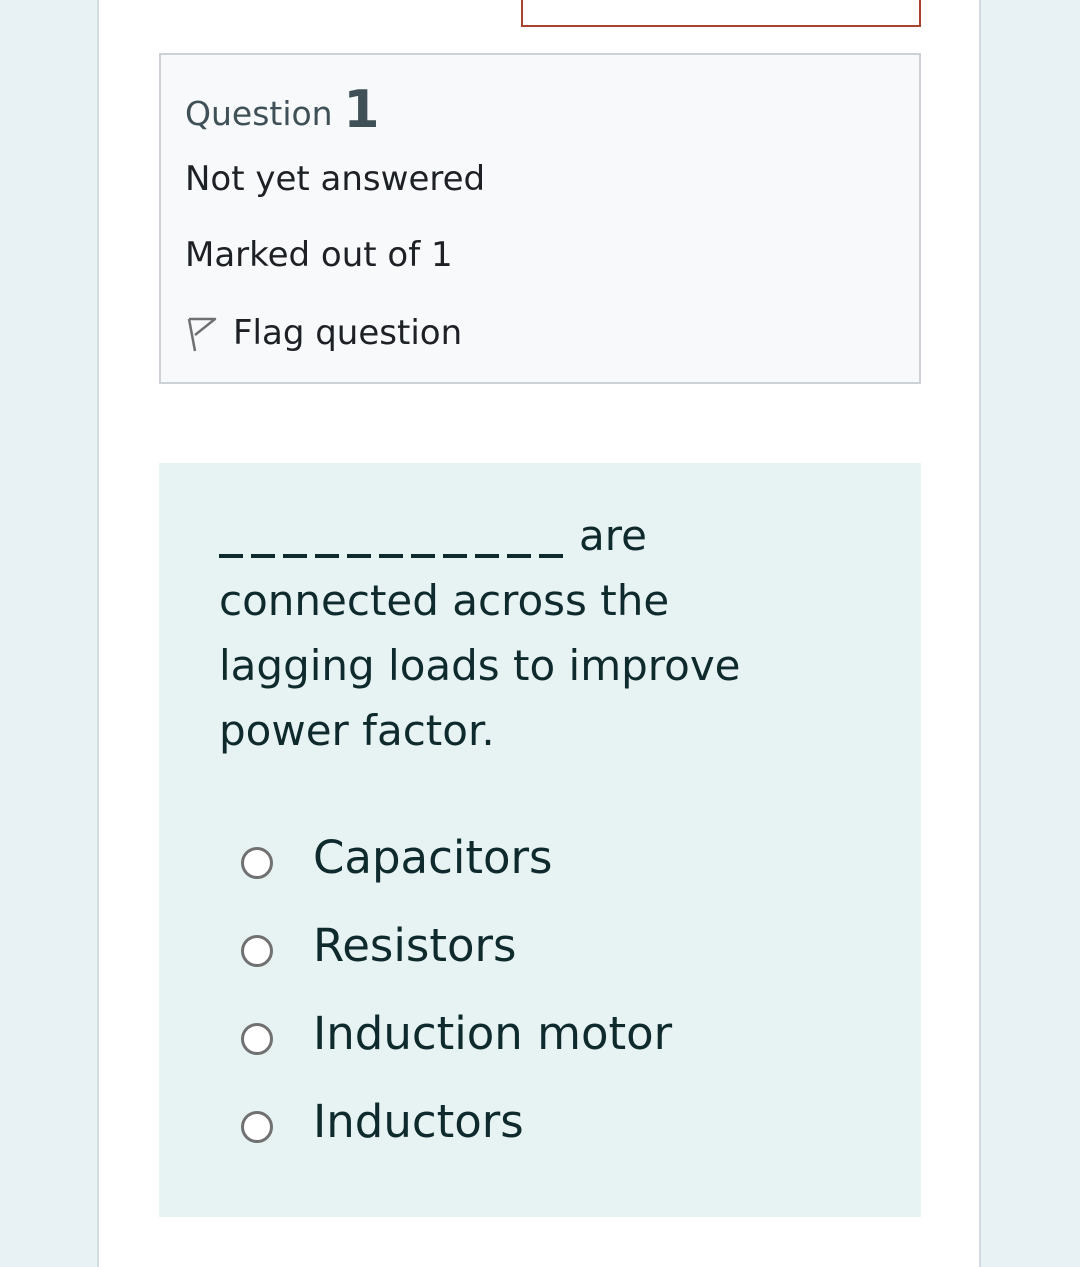  Describe the element at coordinates (319, 255) in the screenshot. I see `question-grade: Marked out of 1` at that location.